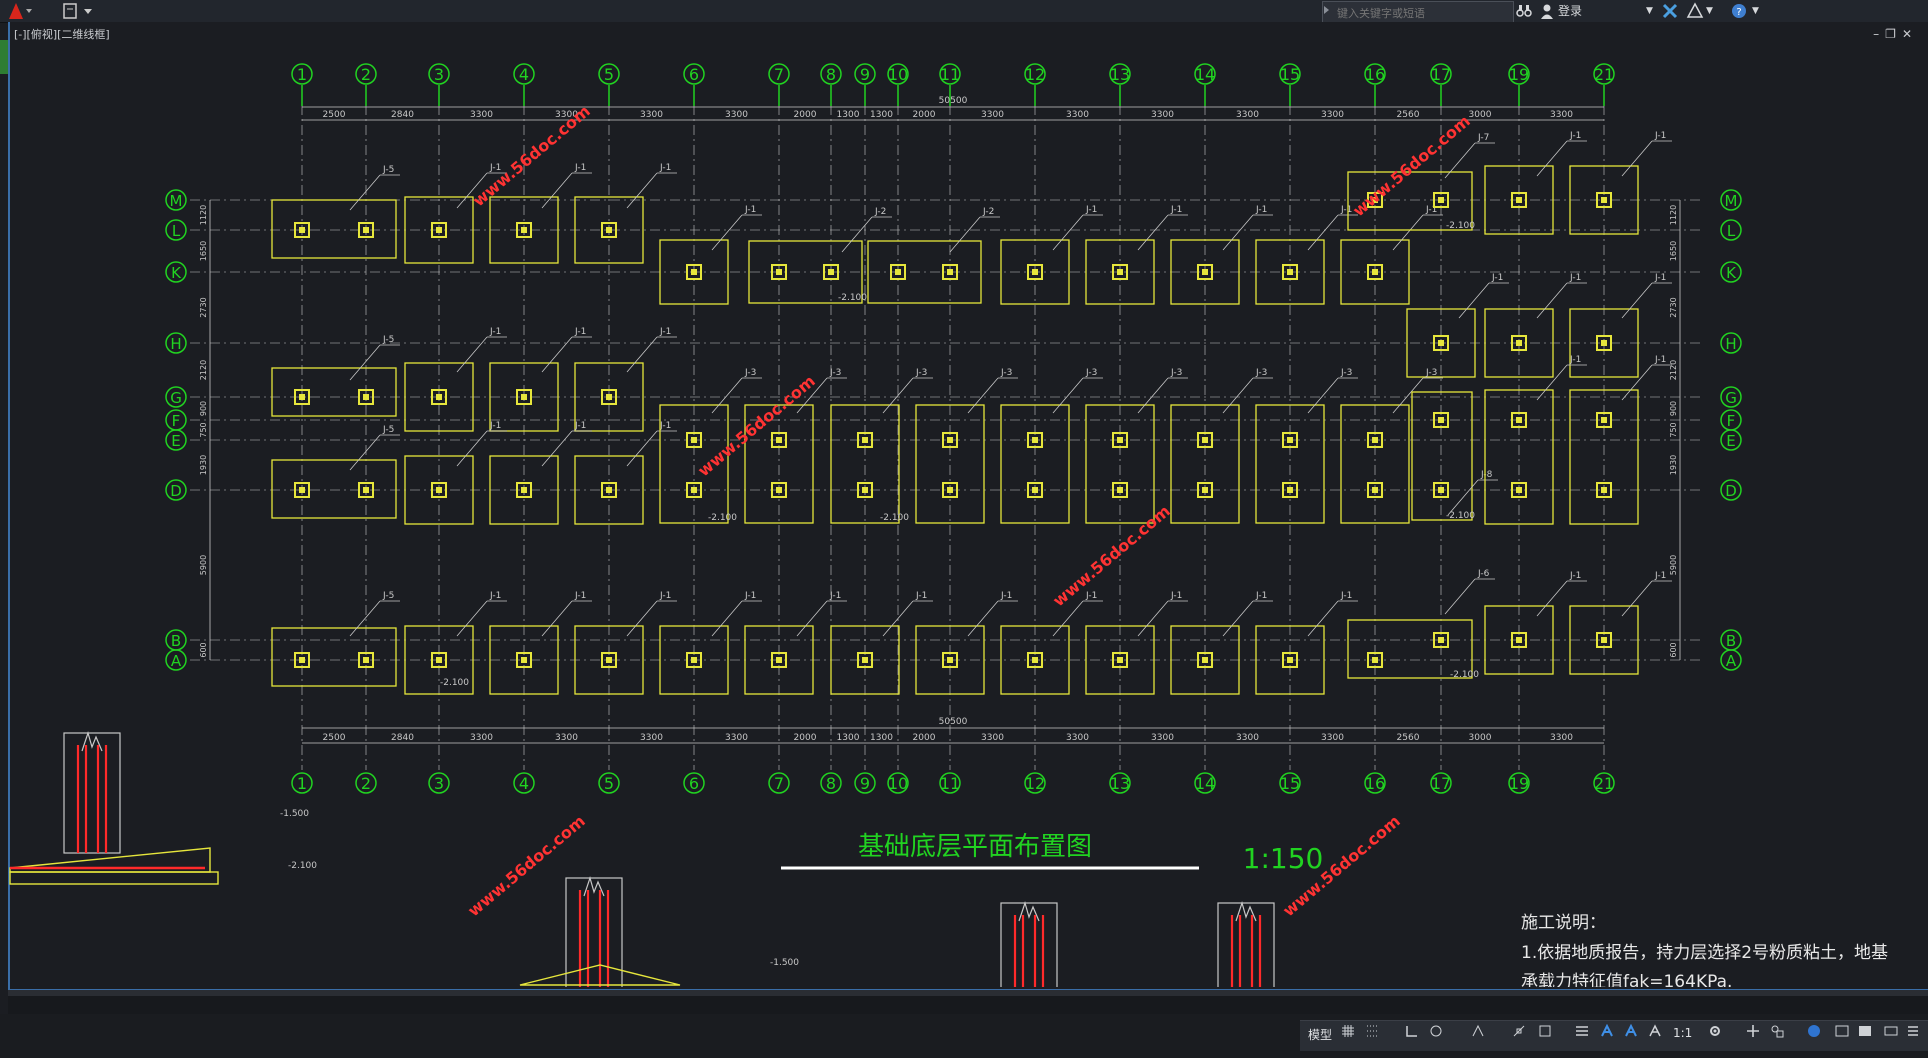  What do you see at coordinates (924, 738) in the screenshot?
I see `dimension-text: 2000` at bounding box center [924, 738].